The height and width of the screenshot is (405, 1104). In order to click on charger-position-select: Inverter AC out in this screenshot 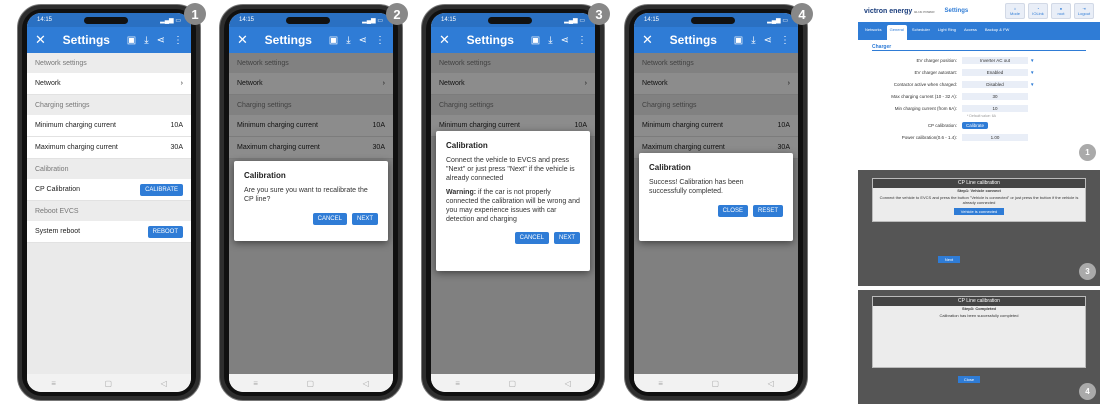, I will do `click(995, 60)`.